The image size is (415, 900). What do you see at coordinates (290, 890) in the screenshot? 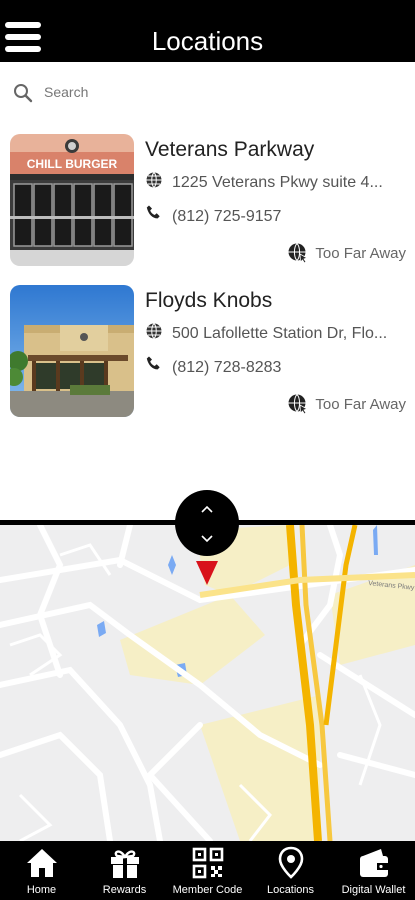
I see `tab-label: Locations` at bounding box center [290, 890].